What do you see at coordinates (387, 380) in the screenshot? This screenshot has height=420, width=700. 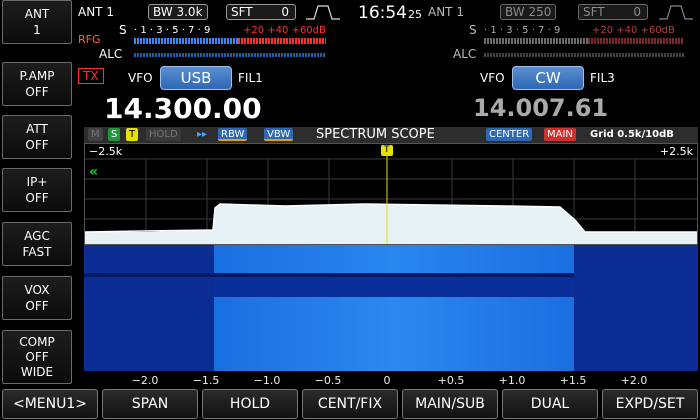 I see `axis-label: 0` at bounding box center [387, 380].